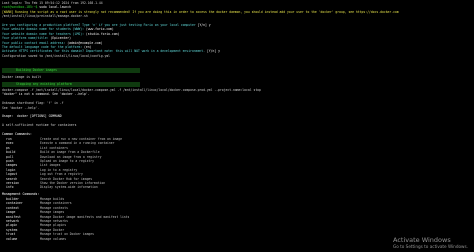 The image size is (474, 252). I want to click on command-description: Display system-wide information, so click(69, 187).